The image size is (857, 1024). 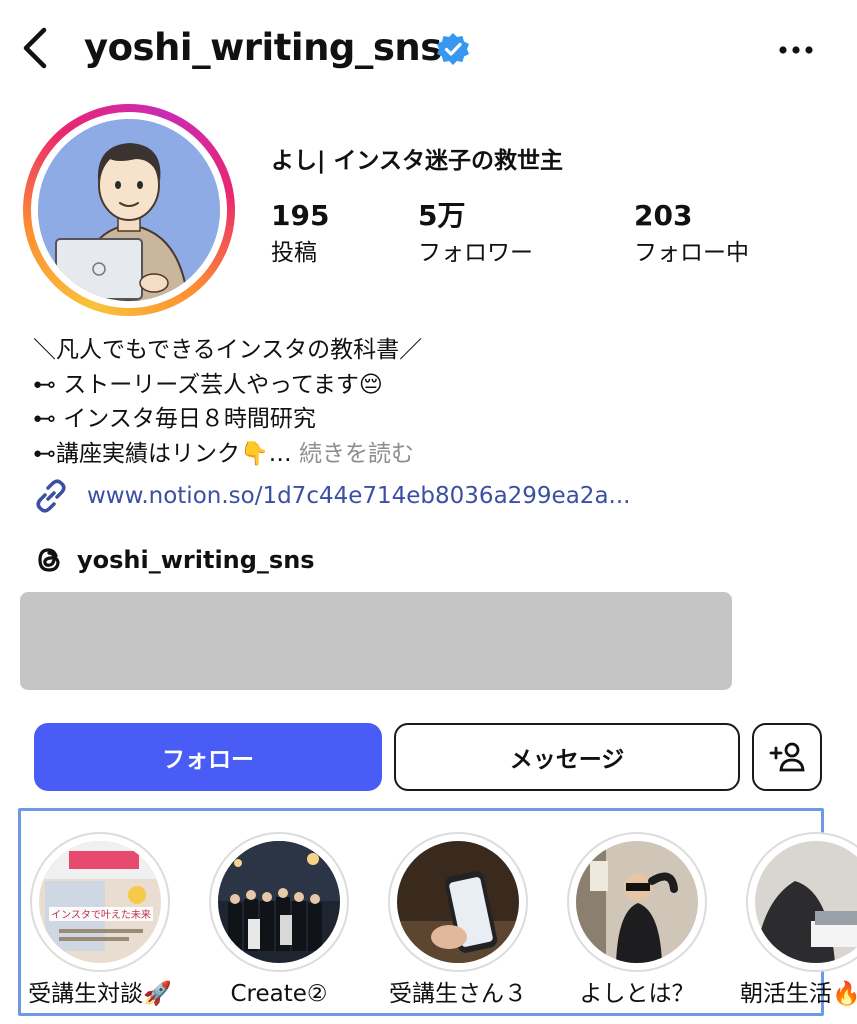 I want to click on stat-following-count: 203, so click(x=663, y=215).